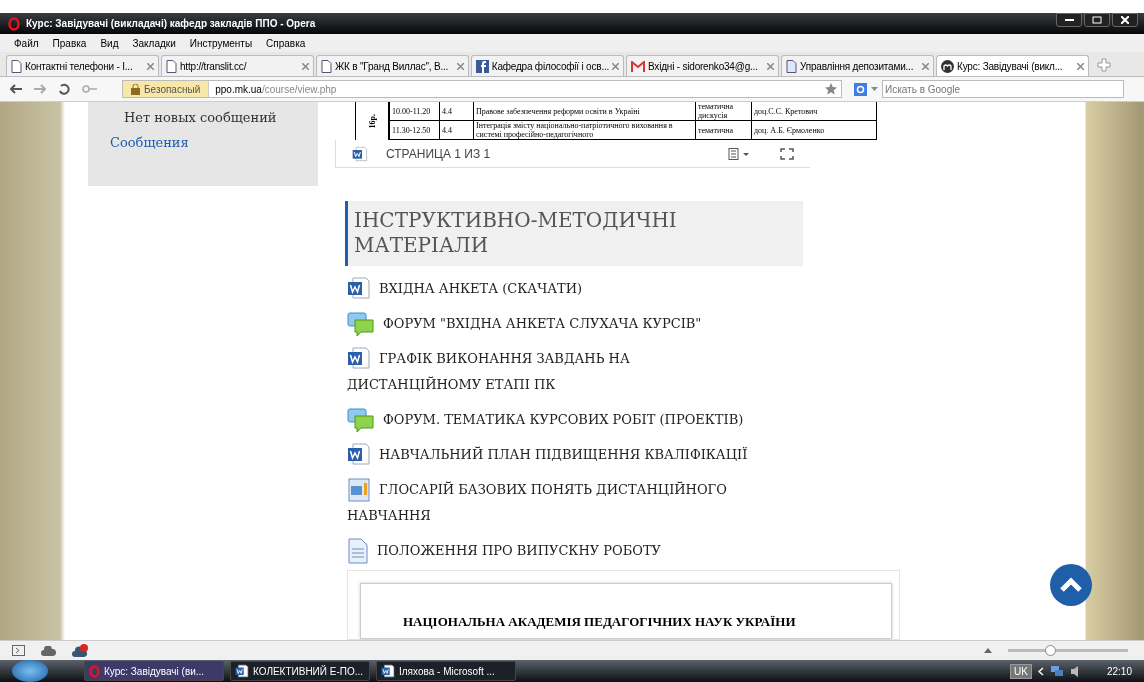 This screenshot has width=1144, height=682. What do you see at coordinates (787, 153) in the screenshot?
I see `fullscreen-icon` at bounding box center [787, 153].